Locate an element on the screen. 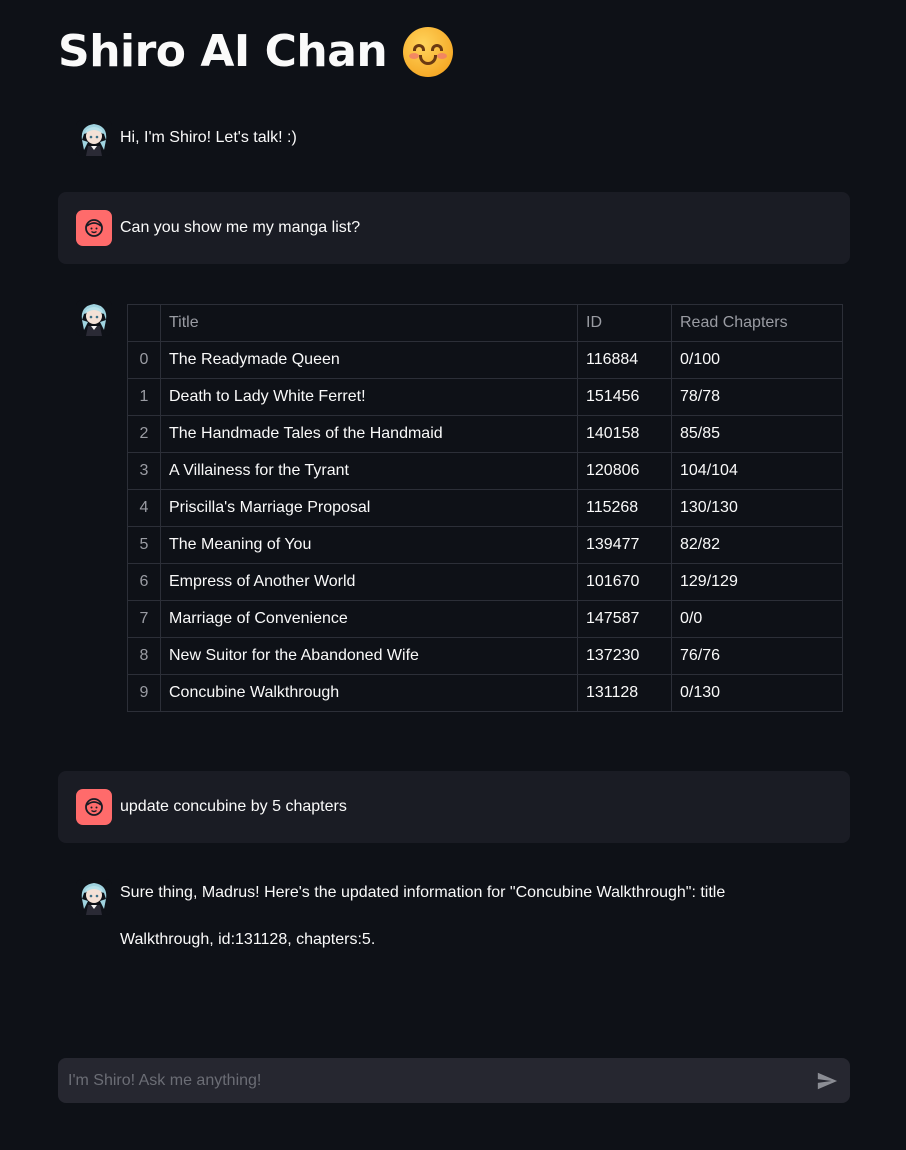 The height and width of the screenshot is (1150, 906). chat-message-assistant: Hi, I'm Shiro! Let's talk! :) is located at coordinates (454, 137).